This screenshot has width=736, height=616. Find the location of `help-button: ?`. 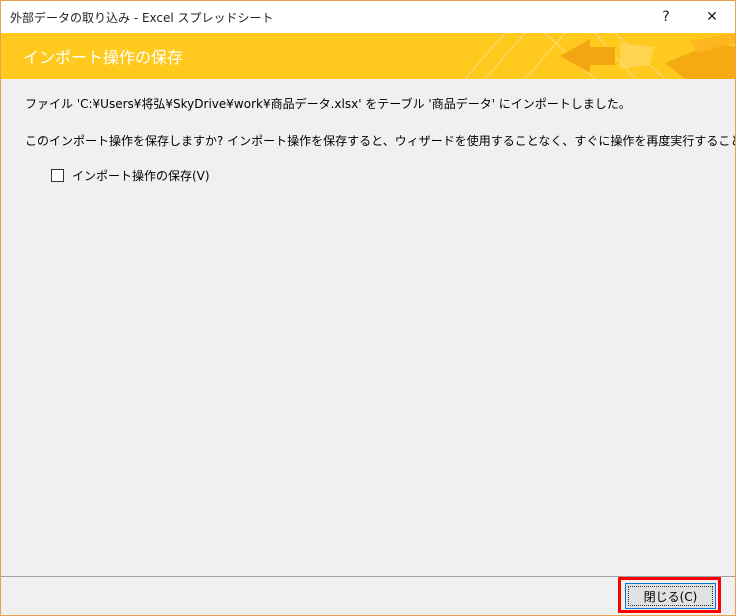

help-button: ? is located at coordinates (666, 17).